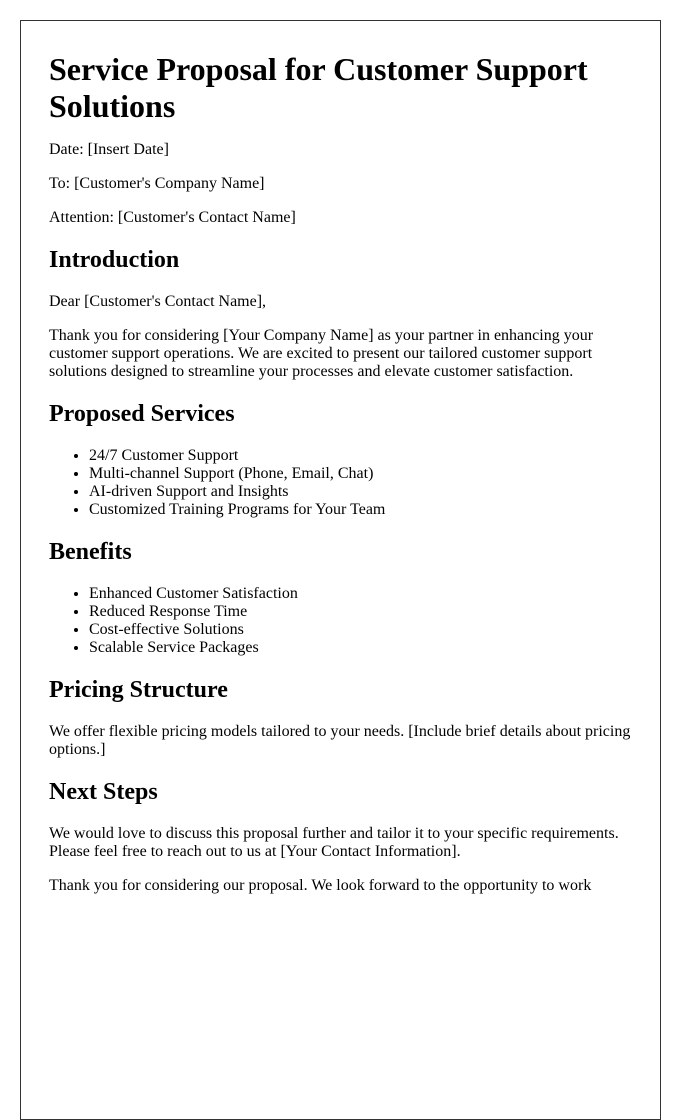 This screenshot has width=700, height=1120. Describe the element at coordinates (114, 260) in the screenshot. I see `introduction-heading: Introduction` at that location.